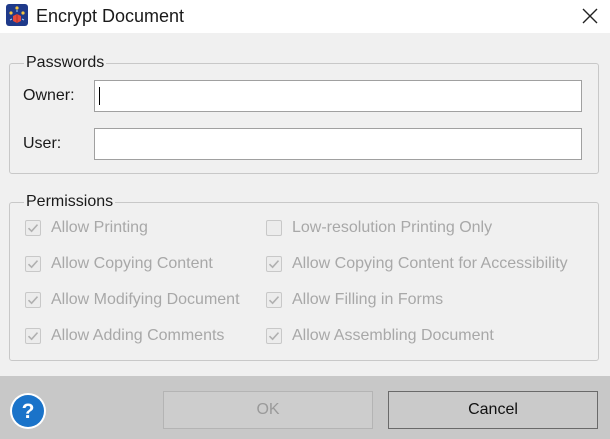 This screenshot has width=610, height=439. I want to click on permissions-legend: Permissions, so click(70, 201).